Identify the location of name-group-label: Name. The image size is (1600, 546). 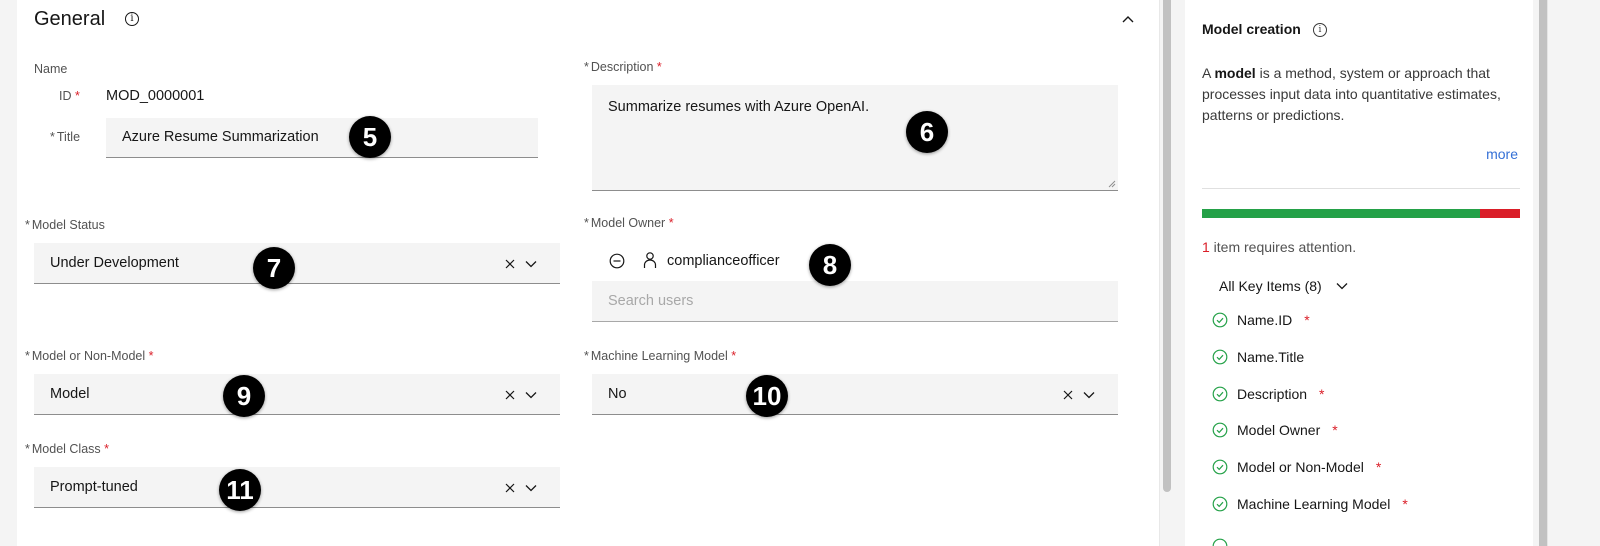
(51, 69).